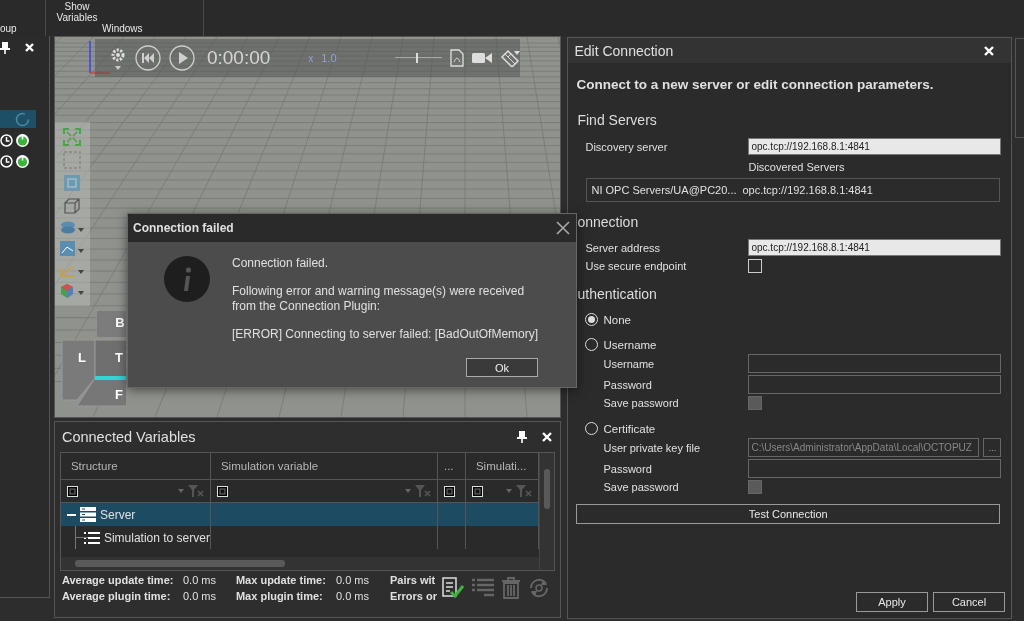  Describe the element at coordinates (329, 58) in the screenshot. I see `speed-value: 1.0` at that location.